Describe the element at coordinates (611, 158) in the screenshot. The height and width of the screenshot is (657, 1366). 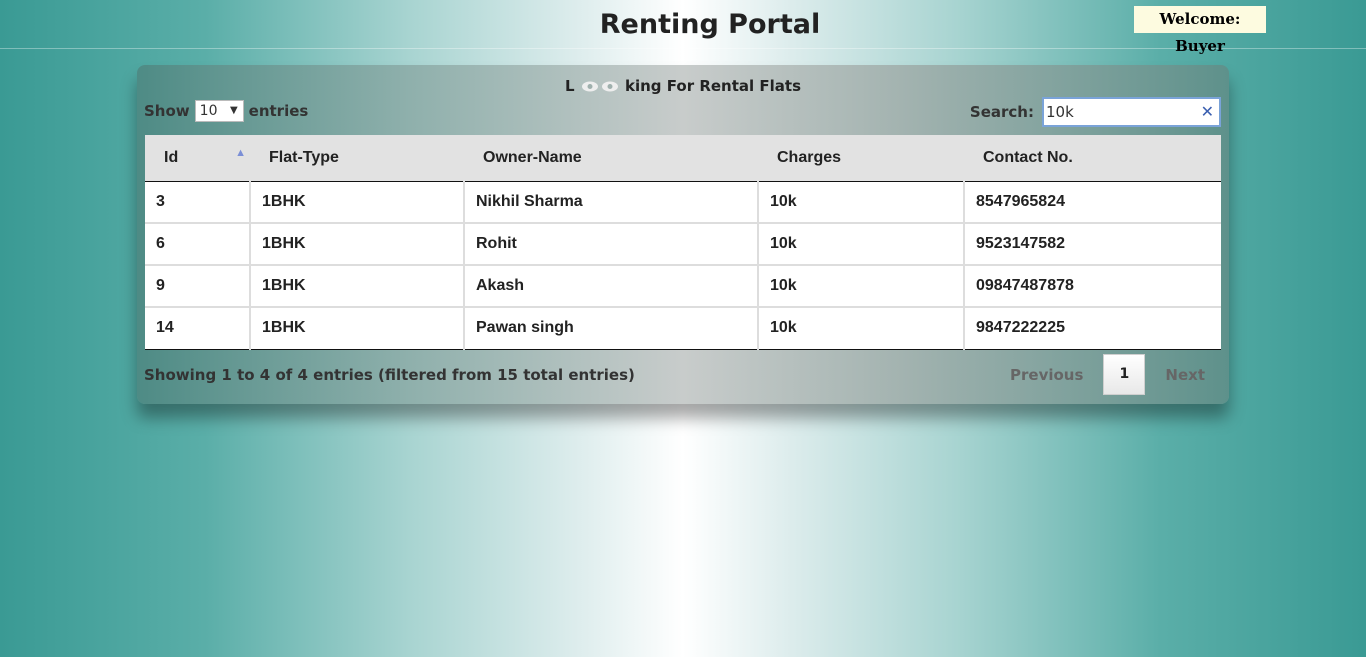
I see `column-header-owner-name: Owner-Name` at that location.